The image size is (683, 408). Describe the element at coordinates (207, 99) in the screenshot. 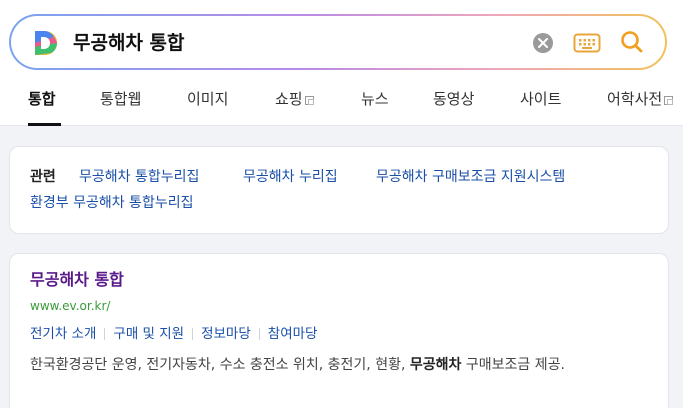

I see `tab-images: 이미지` at that location.